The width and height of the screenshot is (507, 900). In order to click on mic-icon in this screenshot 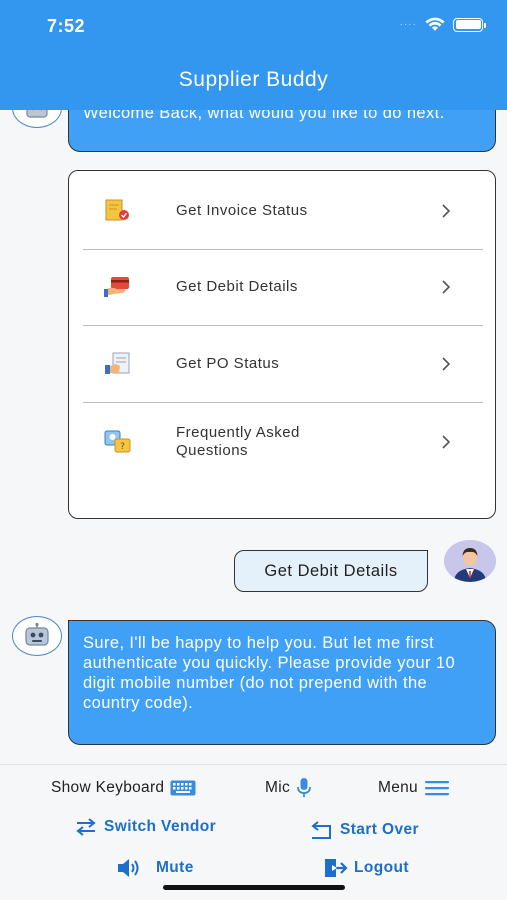, I will do `click(304, 787)`.